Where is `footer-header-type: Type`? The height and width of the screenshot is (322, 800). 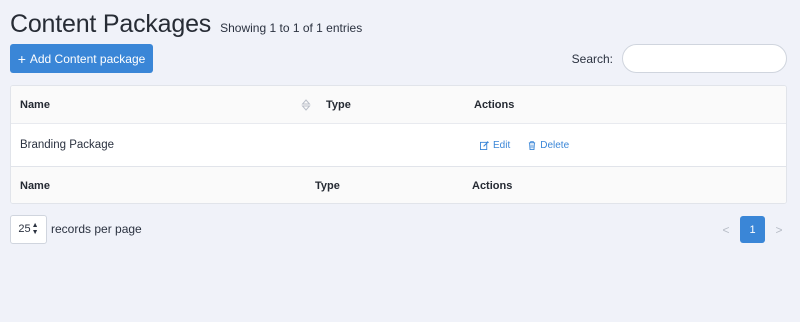
footer-header-type: Type is located at coordinates (327, 186).